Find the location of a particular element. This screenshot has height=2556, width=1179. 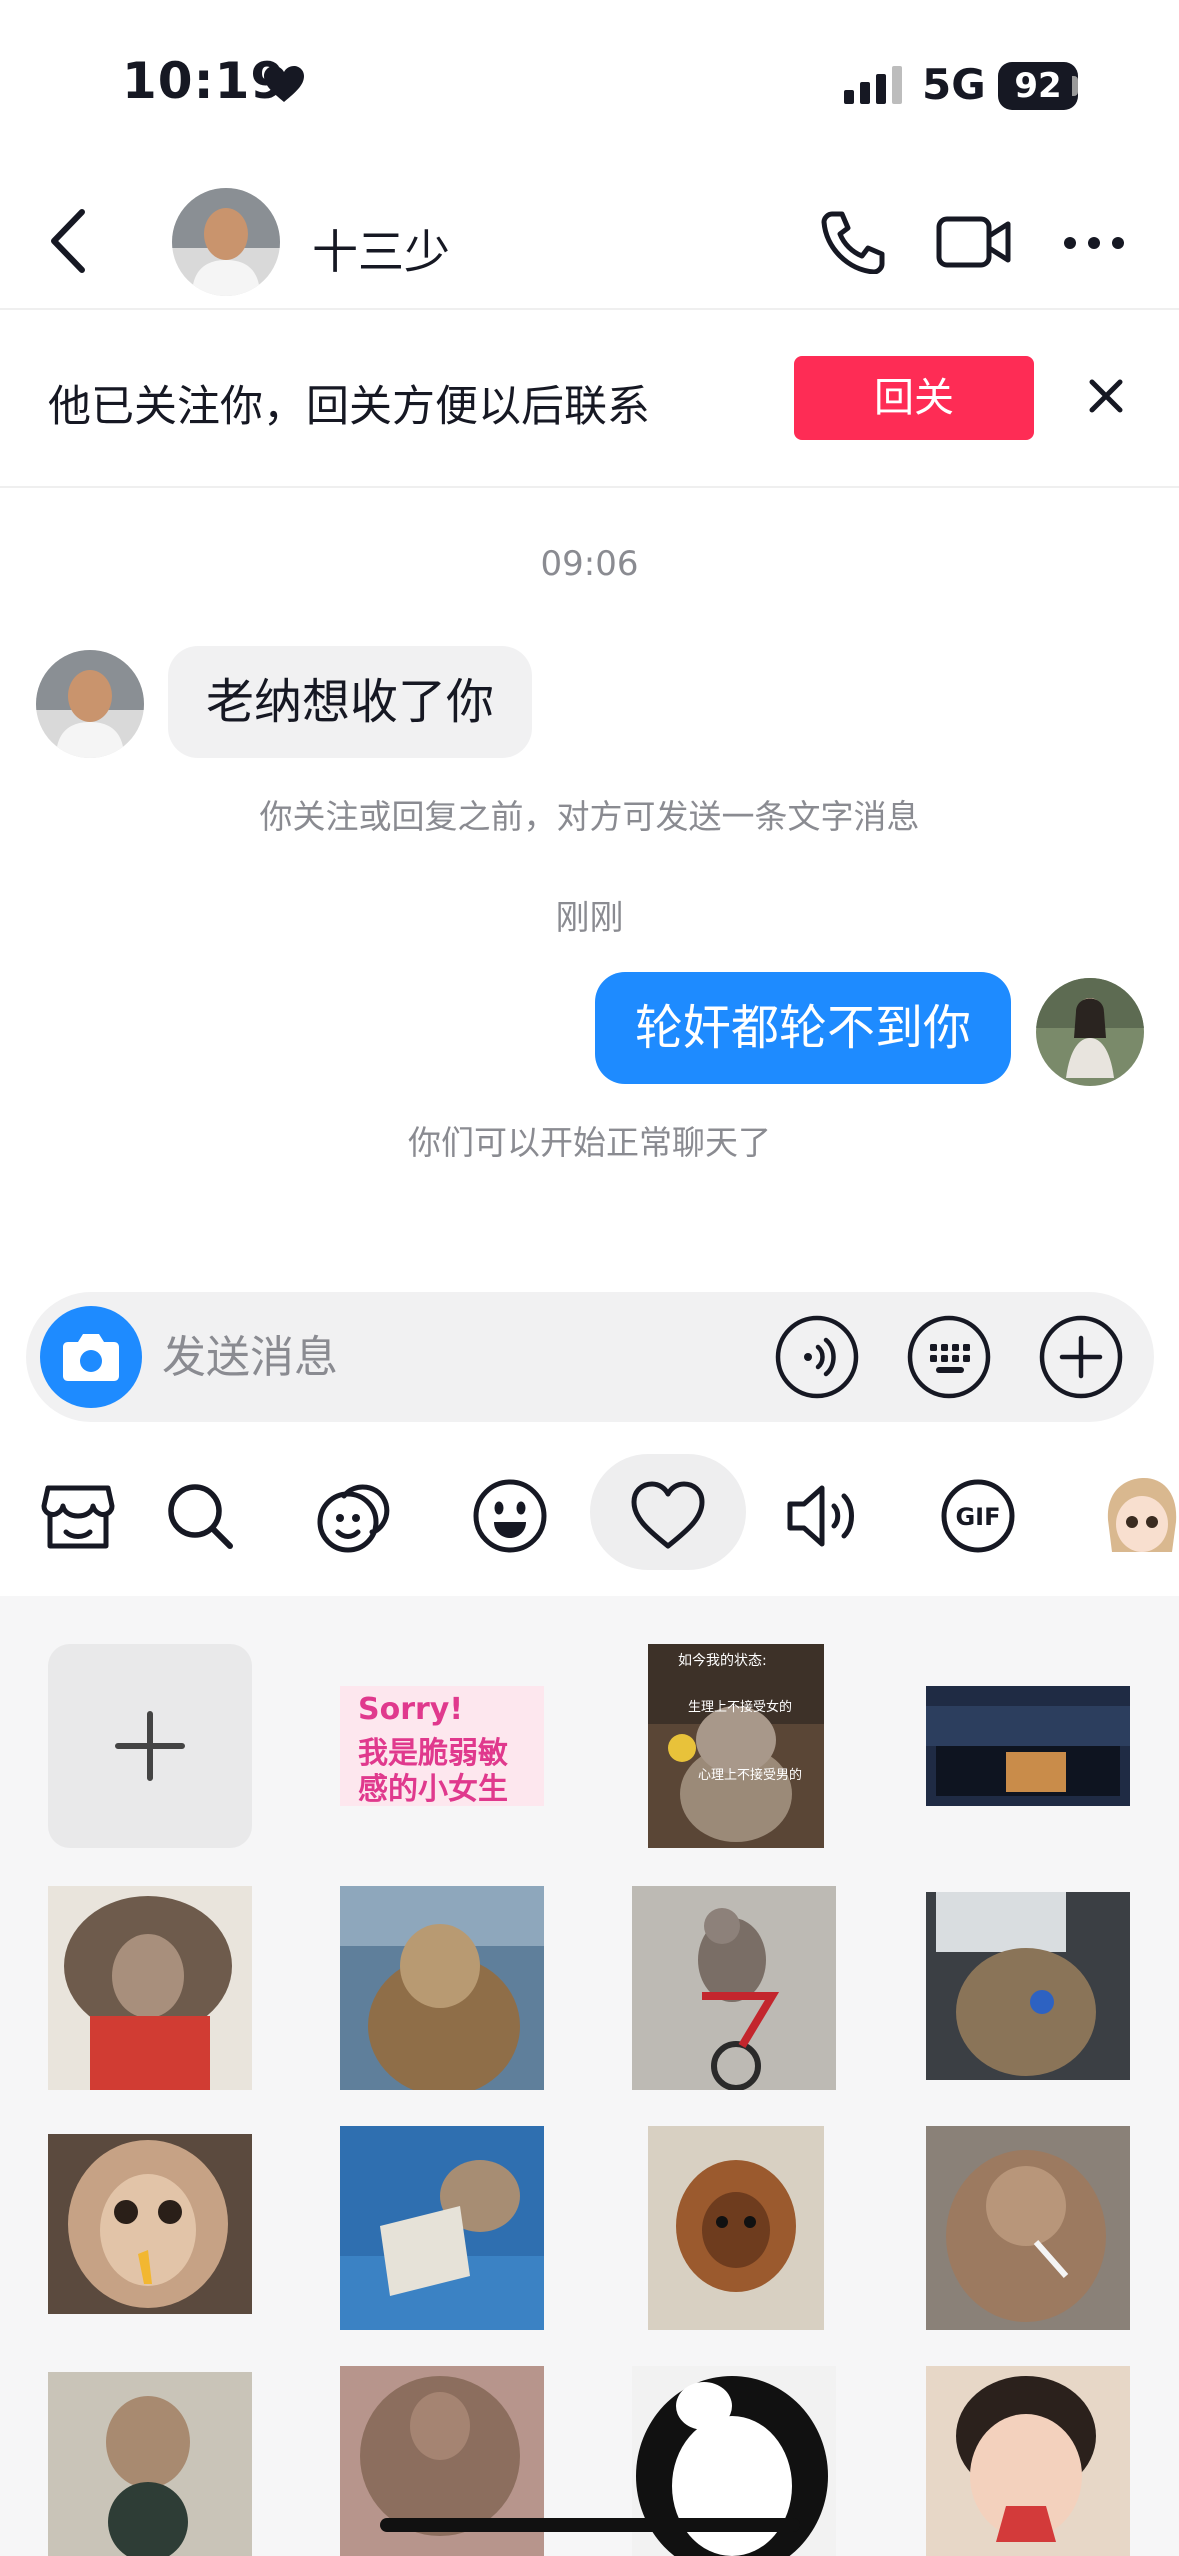

follow-back-button: 回关 is located at coordinates (914, 398).